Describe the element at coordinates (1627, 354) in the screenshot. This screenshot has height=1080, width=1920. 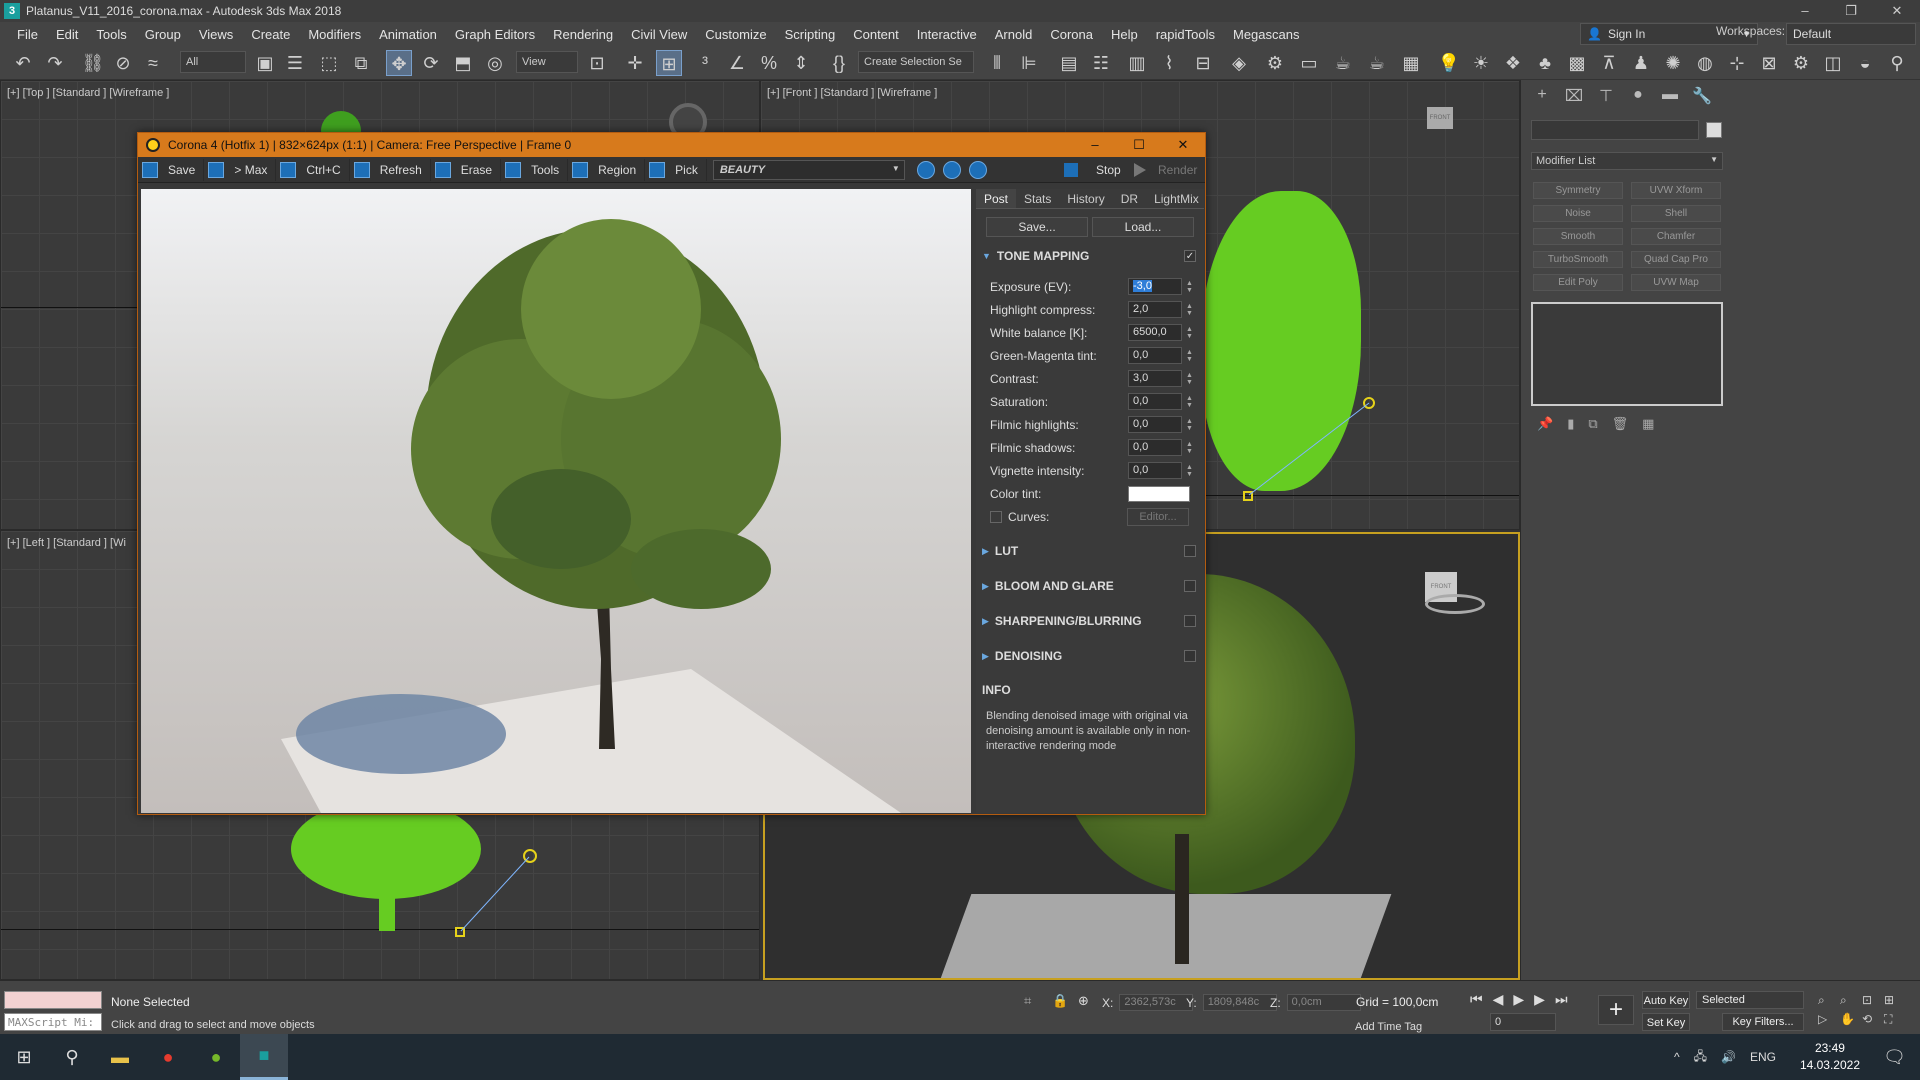
I see `modifier-stack` at that location.